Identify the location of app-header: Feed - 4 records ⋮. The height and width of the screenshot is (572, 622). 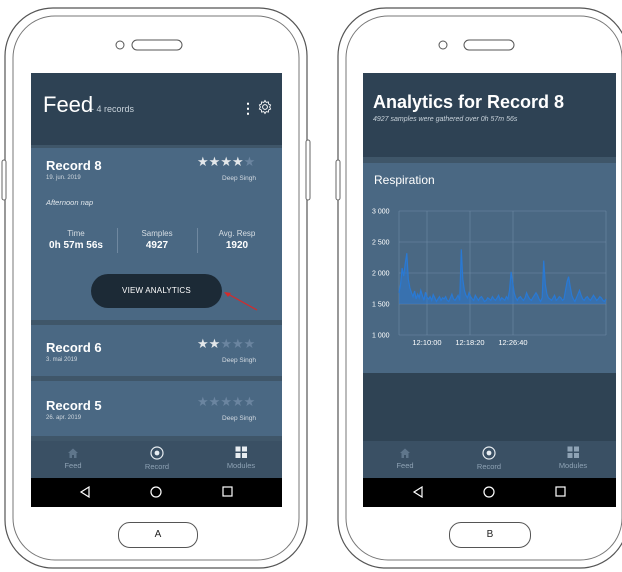
(156, 109).